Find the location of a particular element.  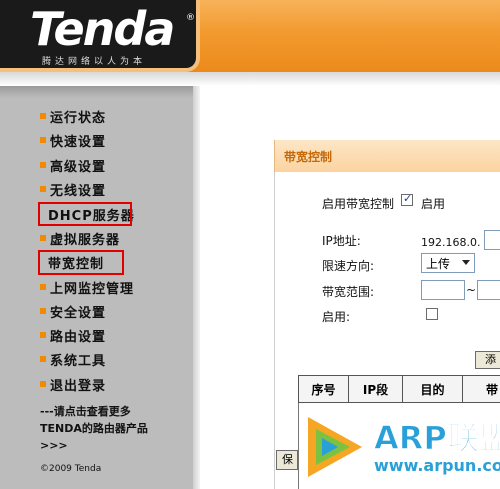

direction-label: 限速方向: is located at coordinates (348, 266).